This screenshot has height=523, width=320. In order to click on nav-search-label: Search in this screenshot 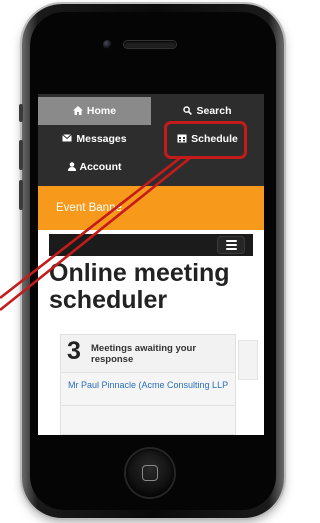, I will do `click(214, 111)`.